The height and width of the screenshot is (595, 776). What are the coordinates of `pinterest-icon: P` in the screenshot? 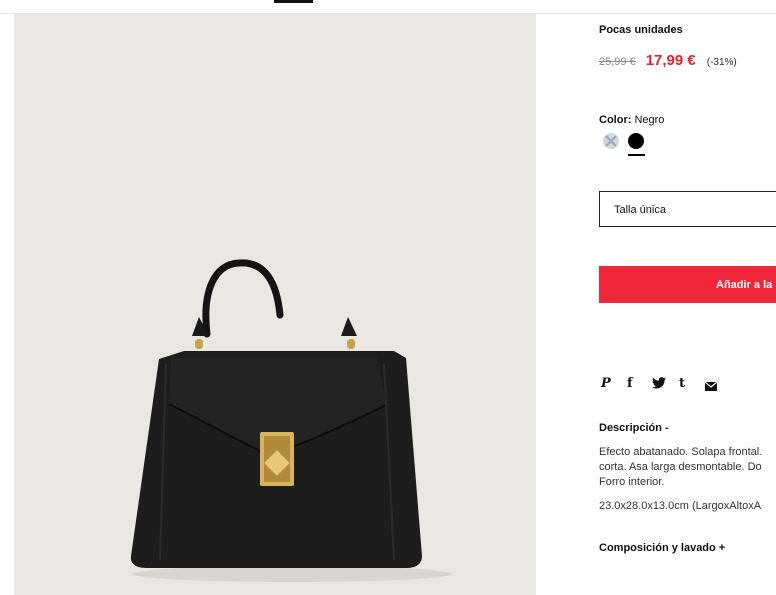 It's located at (606, 384).